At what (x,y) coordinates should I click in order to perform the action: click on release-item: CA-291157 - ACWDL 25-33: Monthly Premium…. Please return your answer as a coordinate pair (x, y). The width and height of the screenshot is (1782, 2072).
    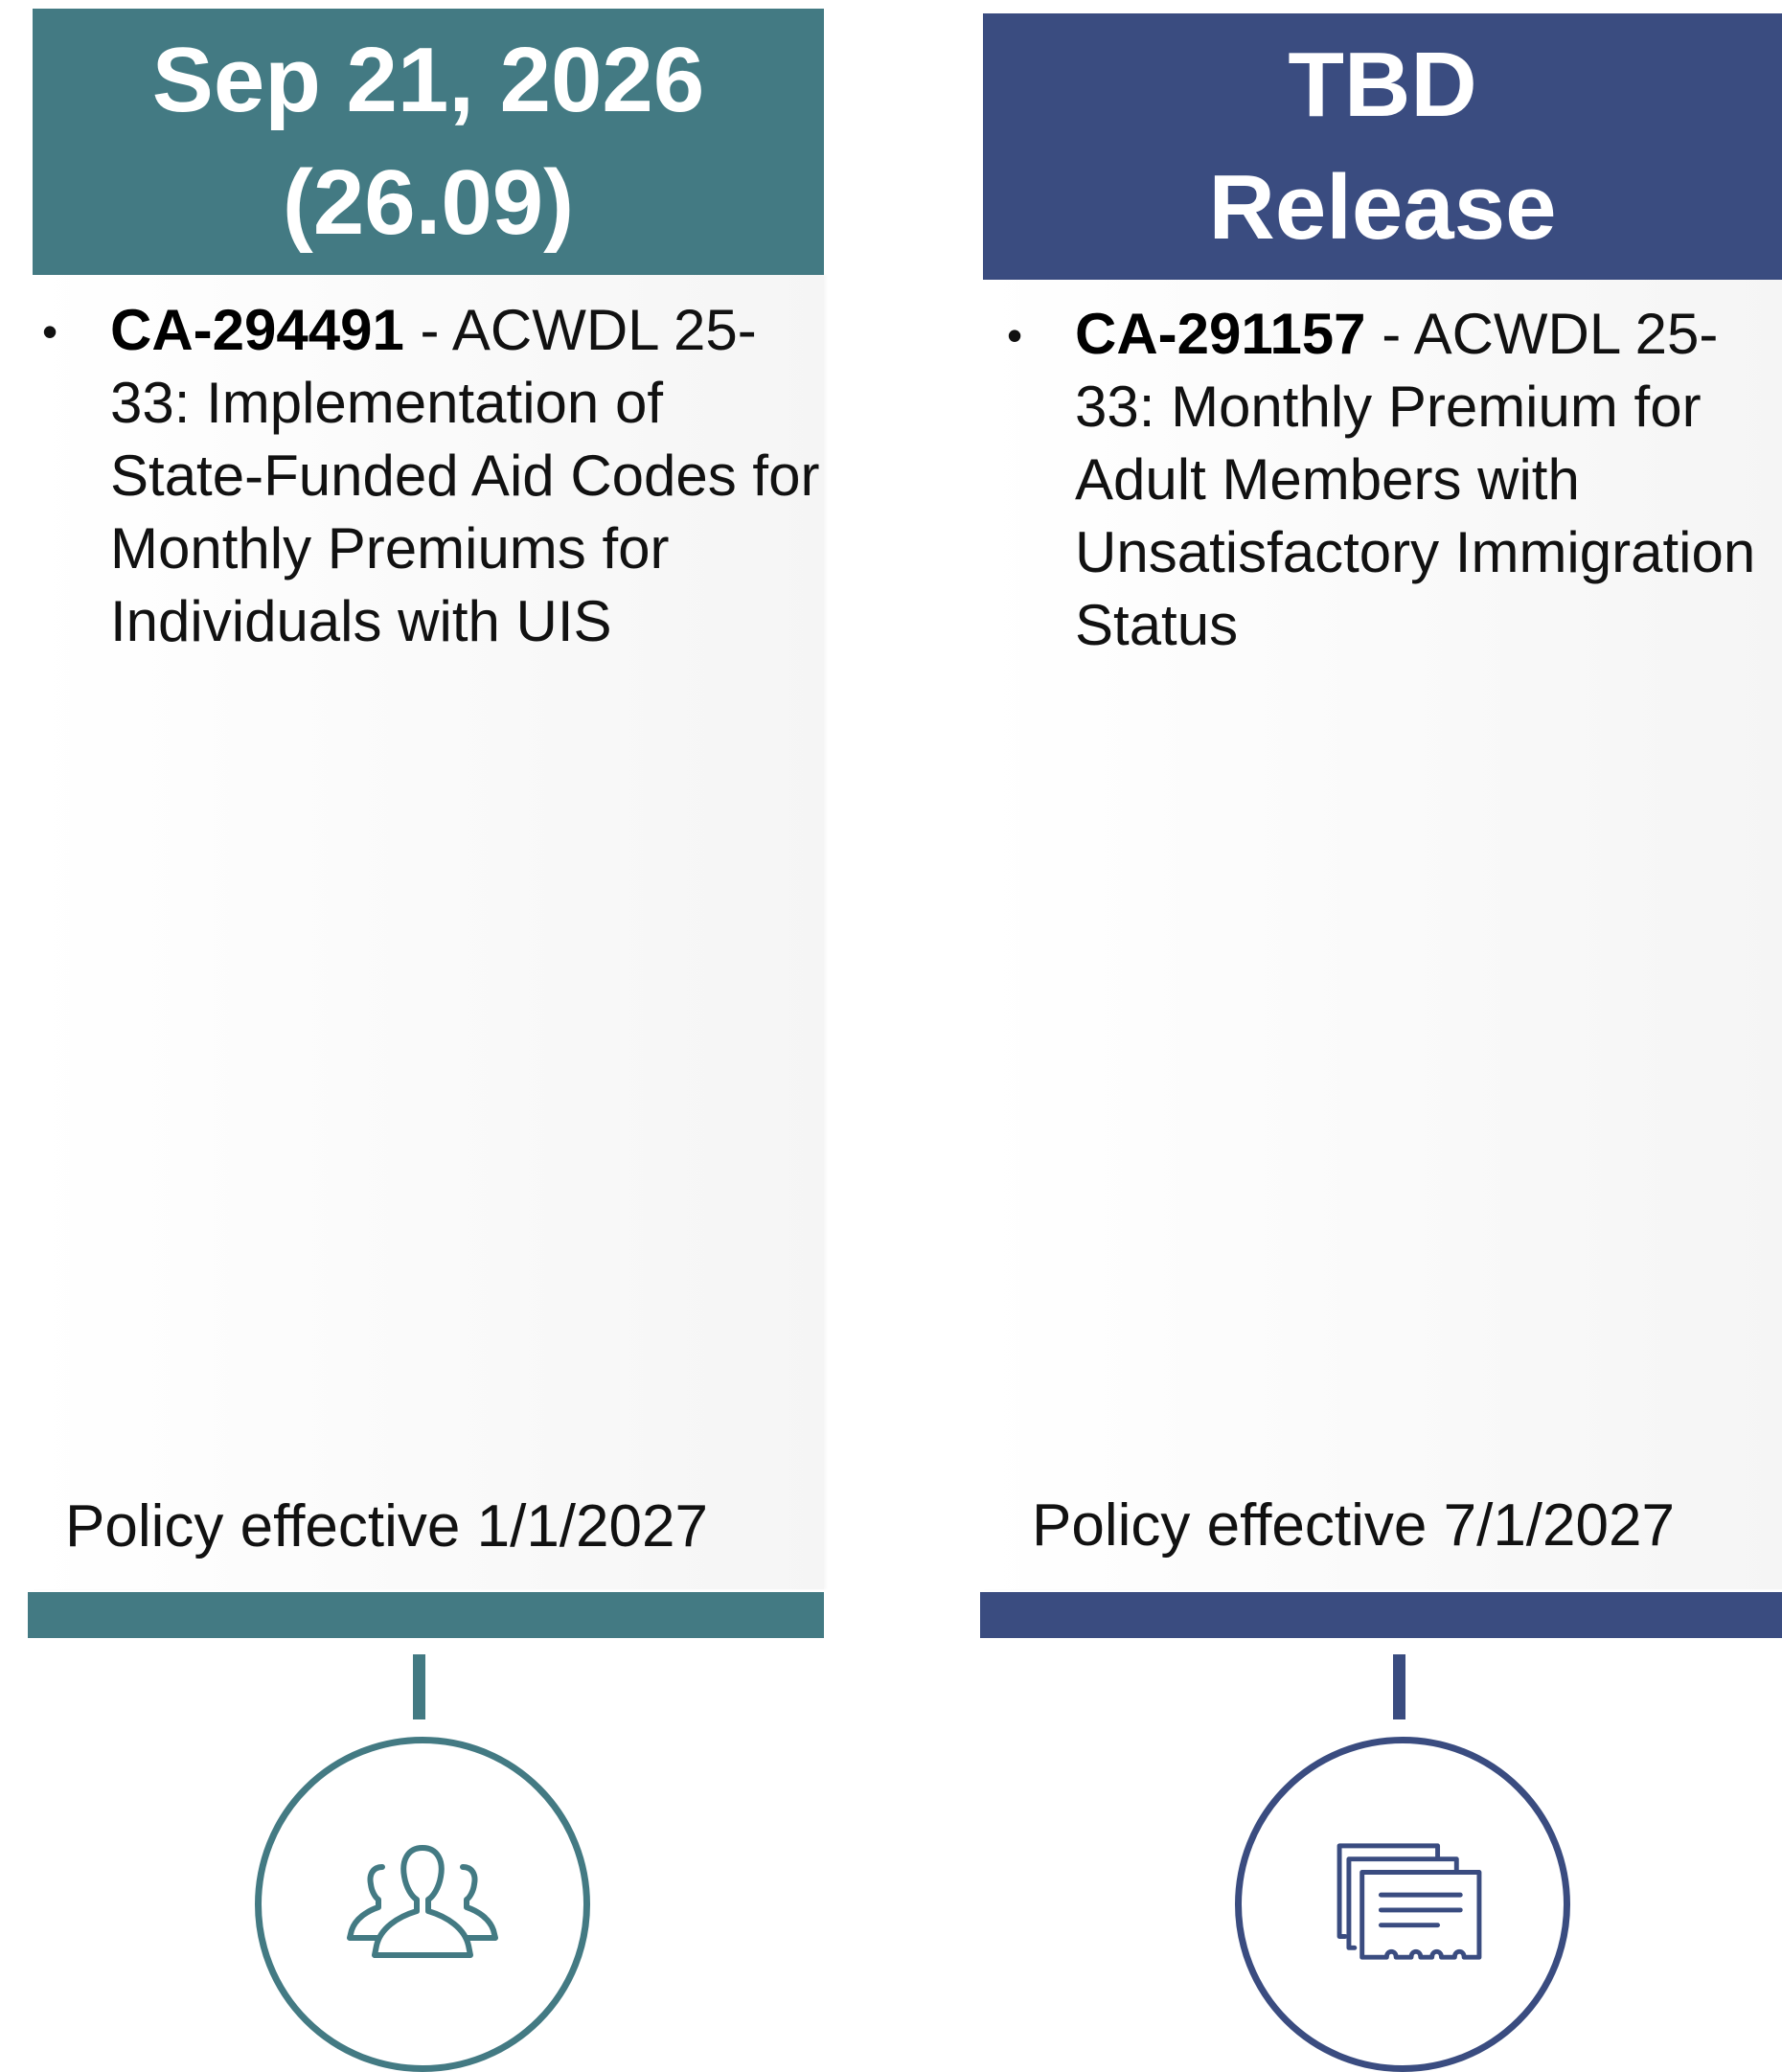
    Looking at the image, I should click on (1428, 480).